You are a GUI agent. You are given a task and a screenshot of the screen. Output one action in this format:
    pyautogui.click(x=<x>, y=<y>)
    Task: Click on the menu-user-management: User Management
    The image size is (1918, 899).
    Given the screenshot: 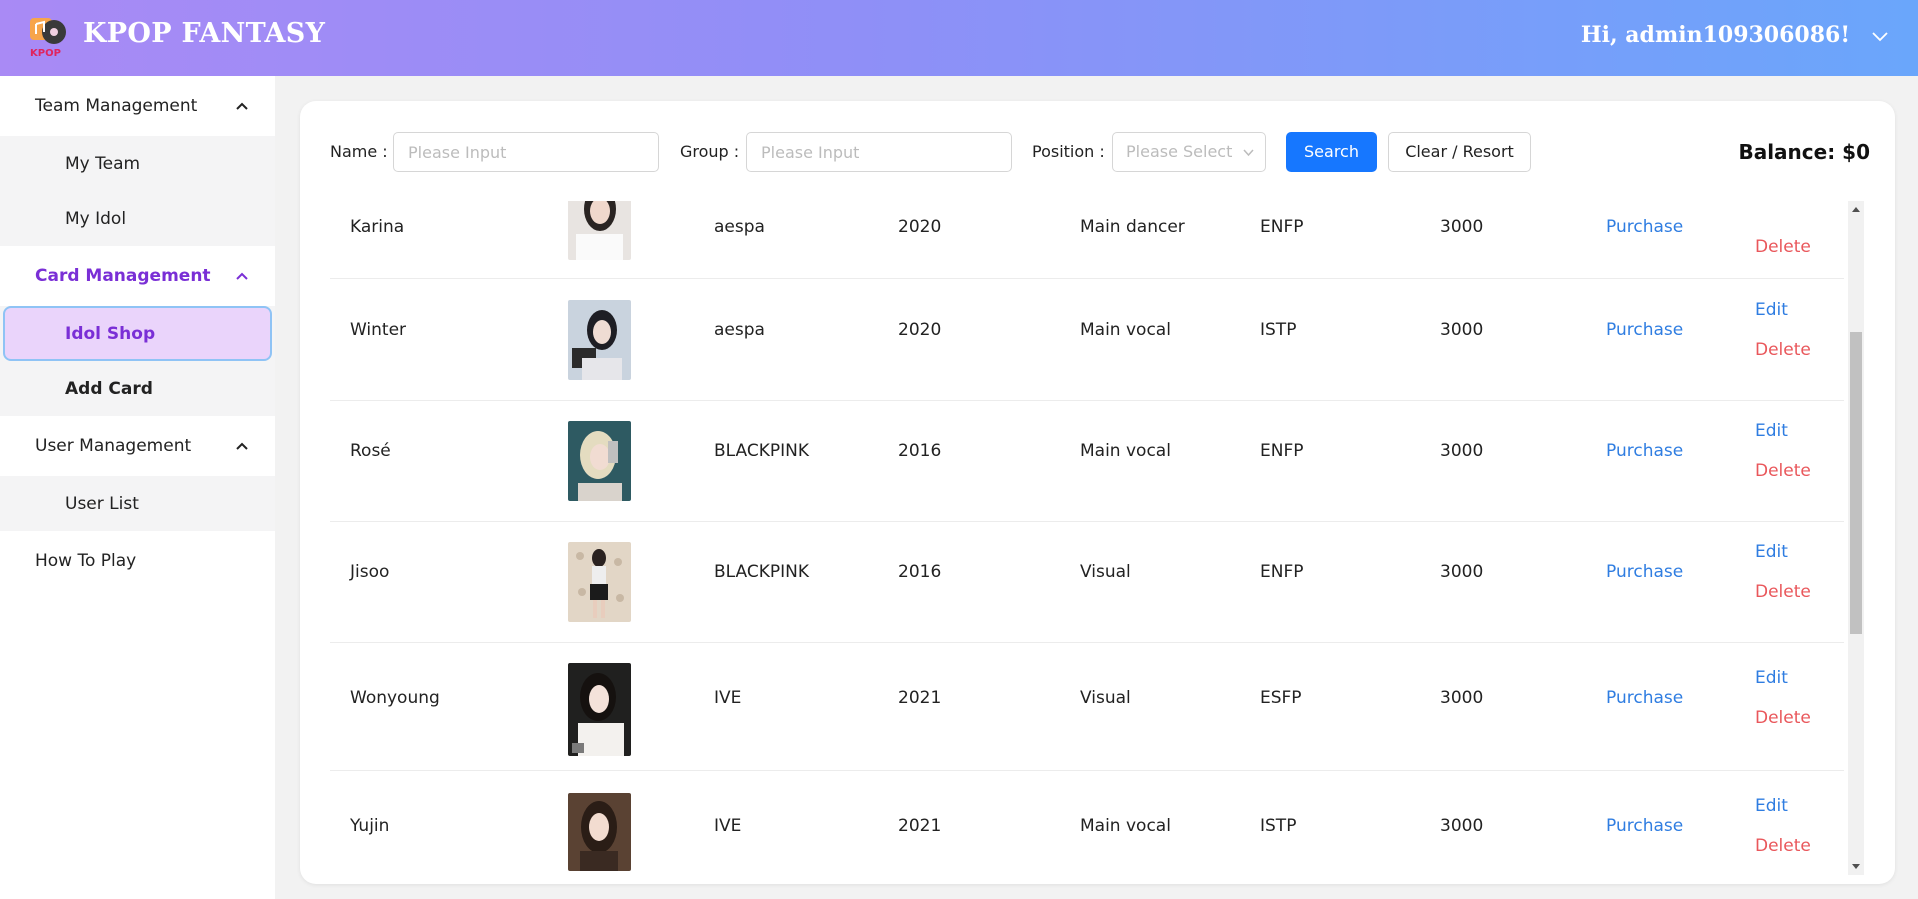 What is the action you would take?
    pyautogui.click(x=137, y=446)
    